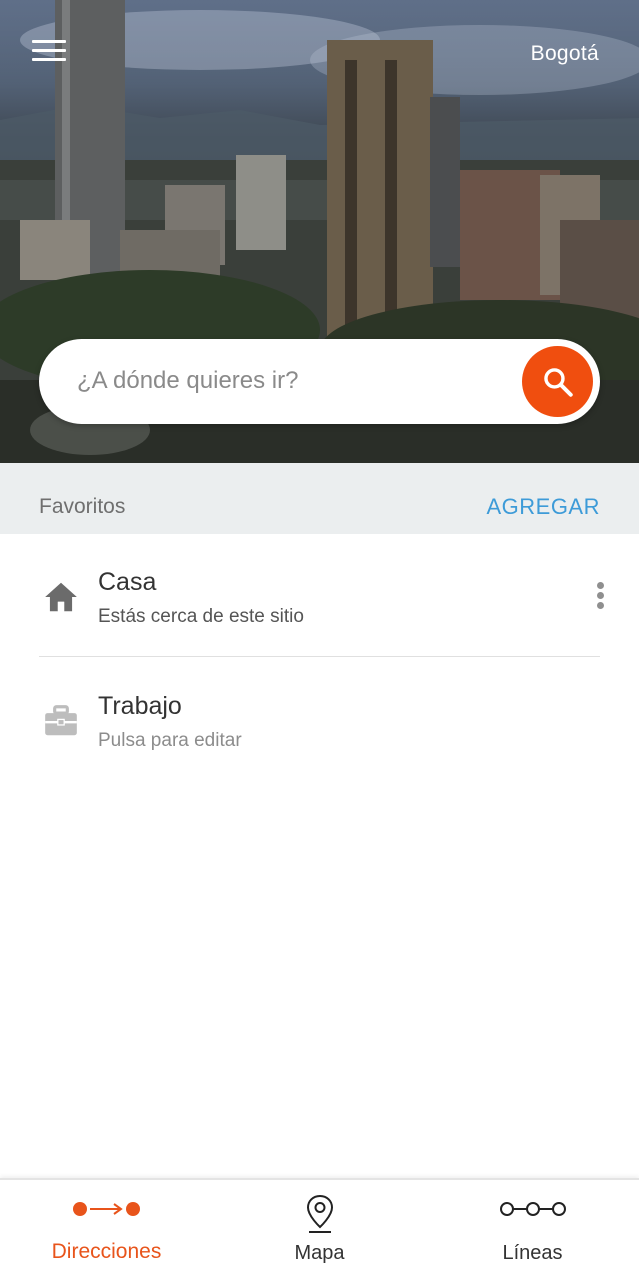 This screenshot has width=639, height=1280. Describe the element at coordinates (600, 596) in the screenshot. I see `more-options-icon` at that location.